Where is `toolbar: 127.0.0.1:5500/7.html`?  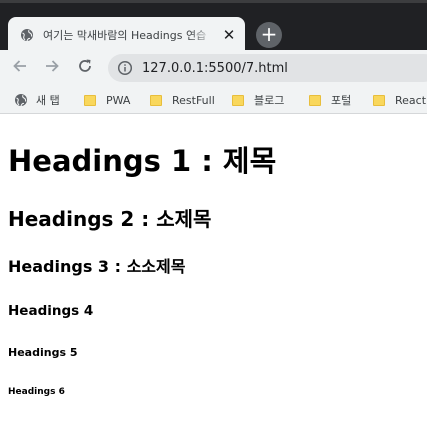 toolbar: 127.0.0.1:5500/7.html is located at coordinates (213, 68).